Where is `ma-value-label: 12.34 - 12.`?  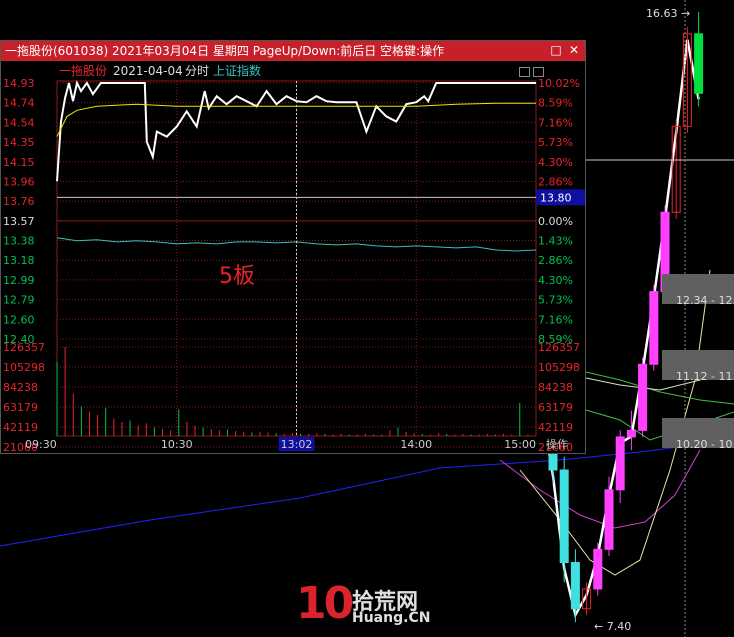 ma-value-label: 12.34 - 12. is located at coordinates (705, 300).